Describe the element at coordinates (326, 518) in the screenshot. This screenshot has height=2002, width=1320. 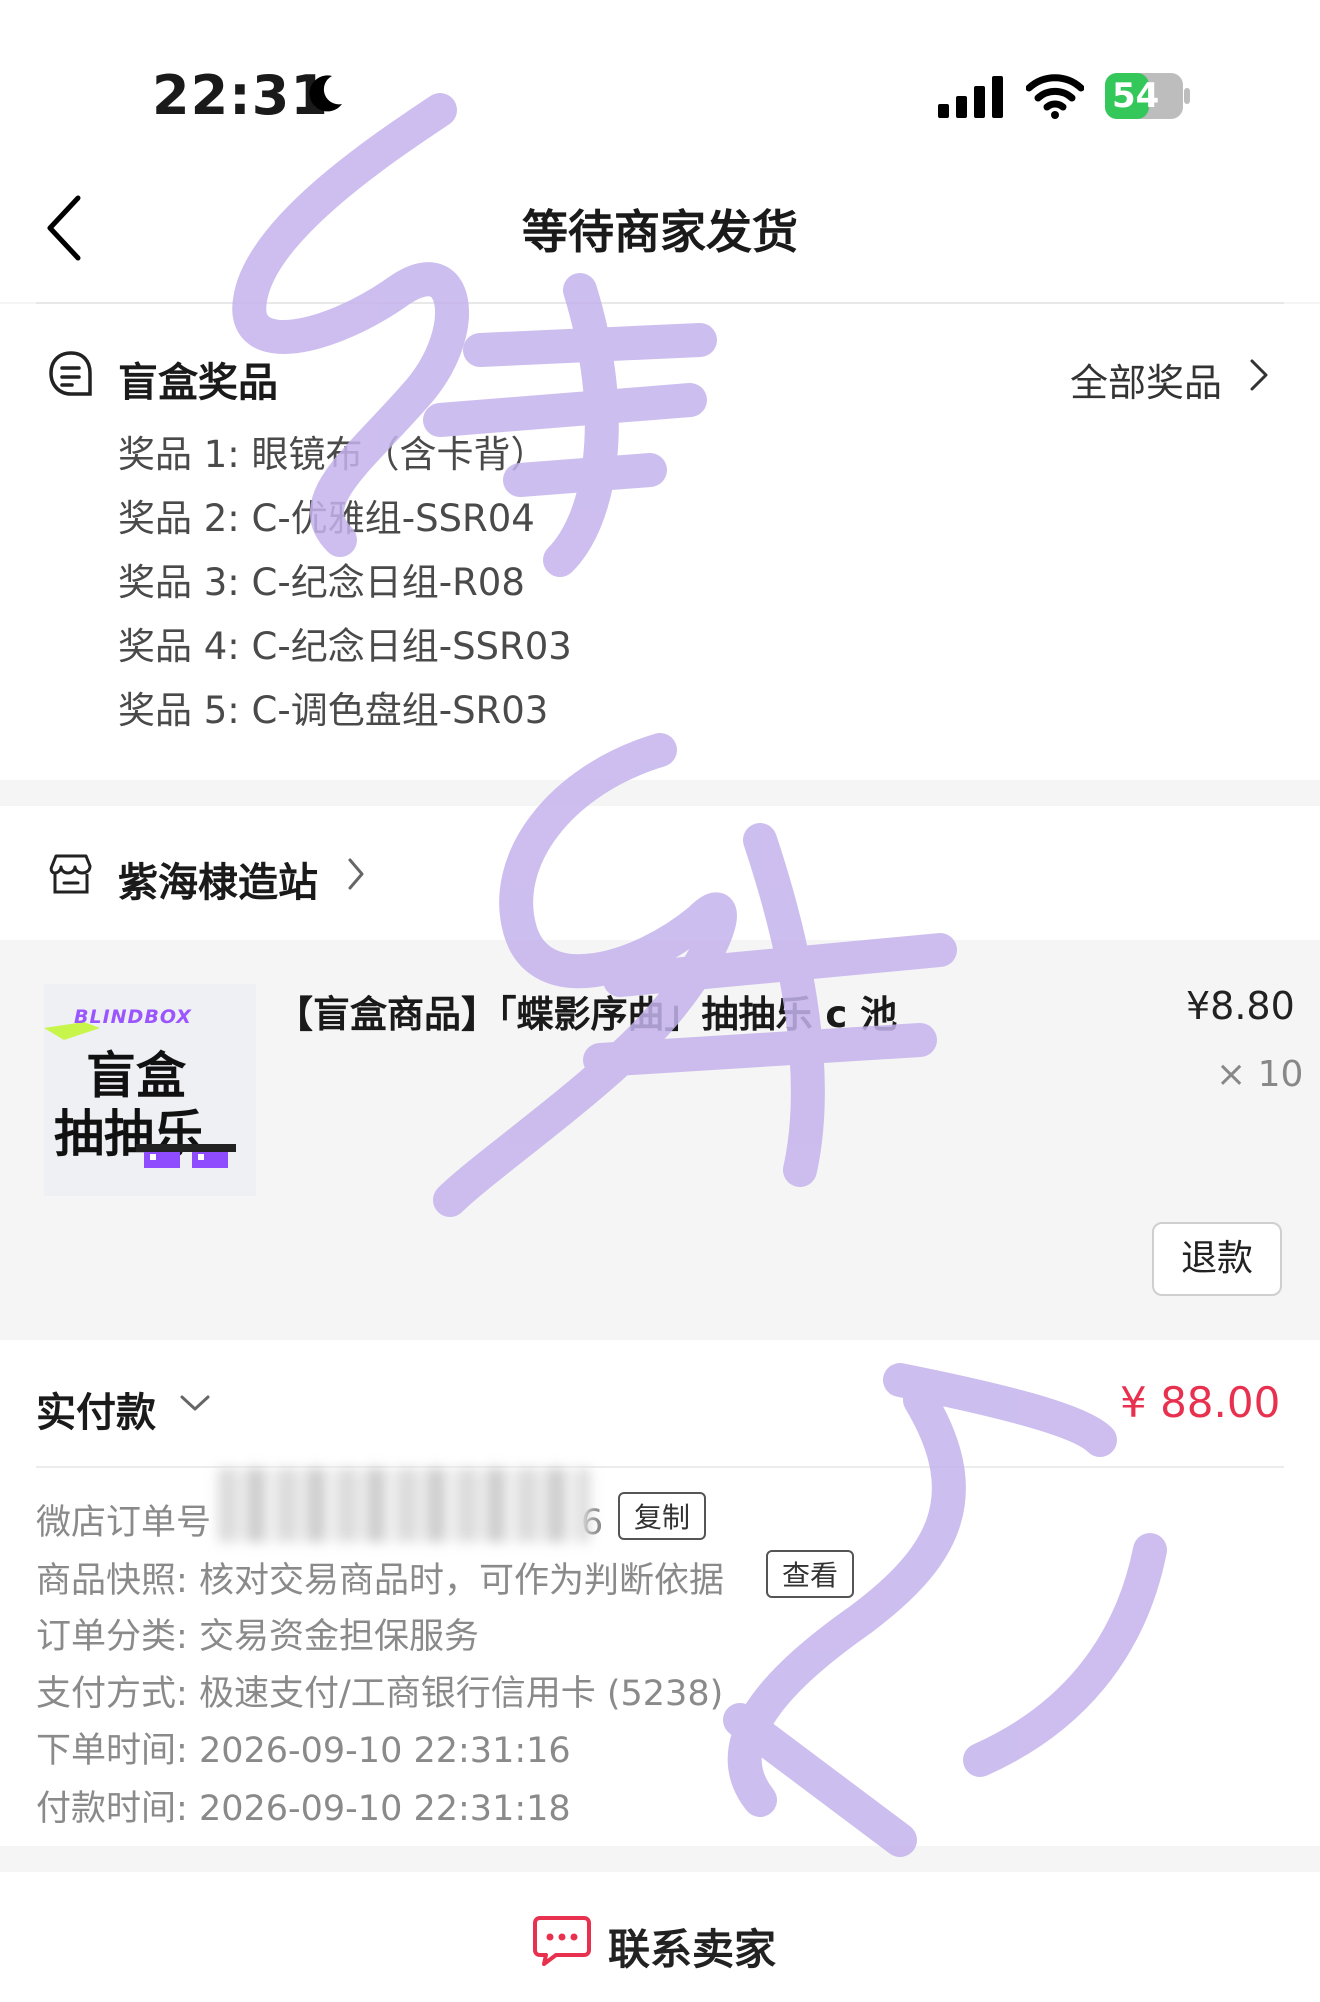
I see `prize-item: 奖品 2: C-优雅组-SSR04` at that location.